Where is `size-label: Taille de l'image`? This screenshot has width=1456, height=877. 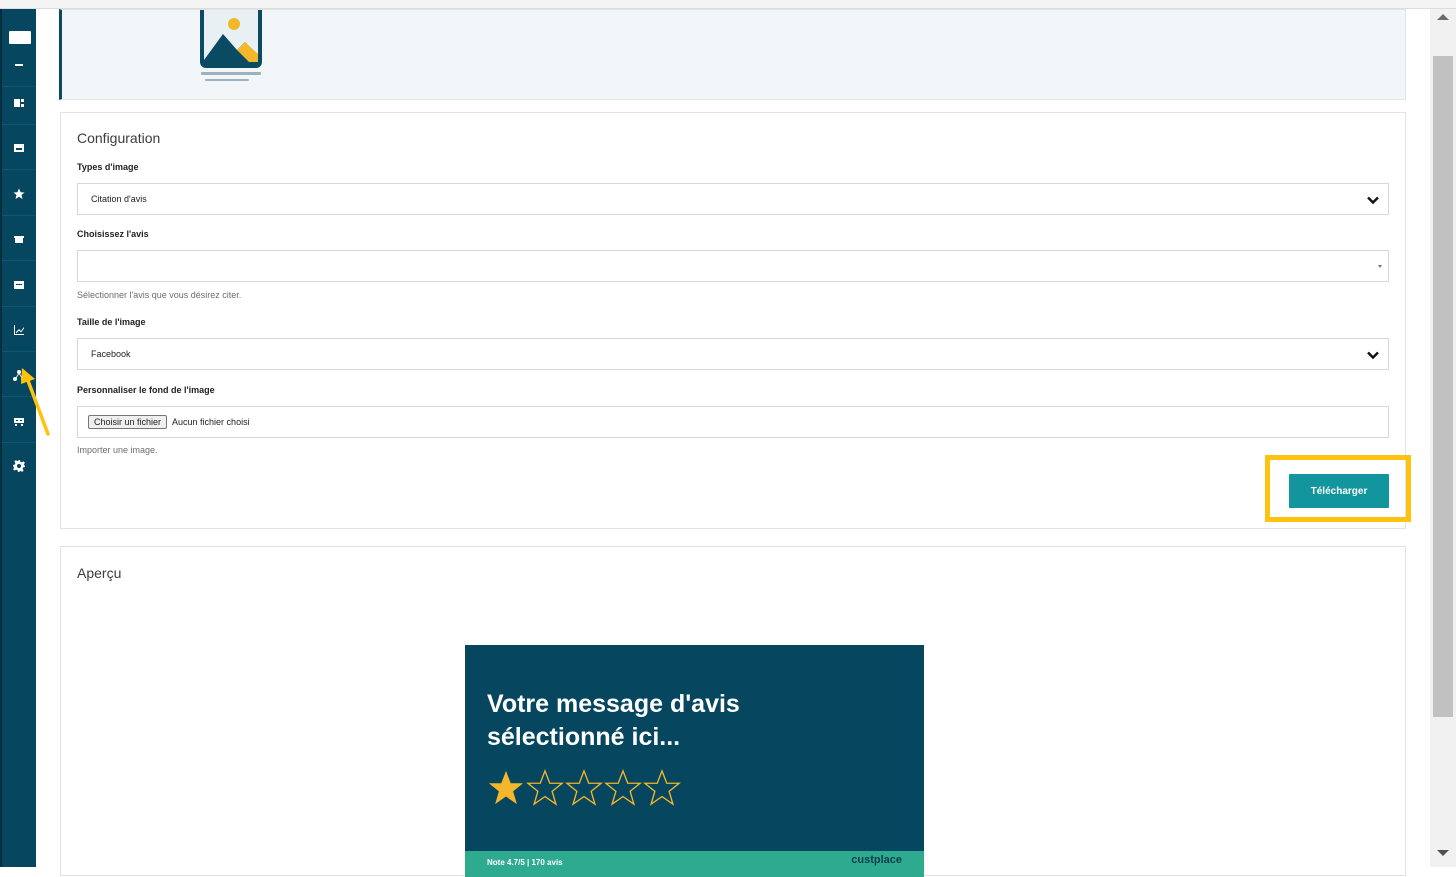 size-label: Taille de l'image is located at coordinates (111, 322).